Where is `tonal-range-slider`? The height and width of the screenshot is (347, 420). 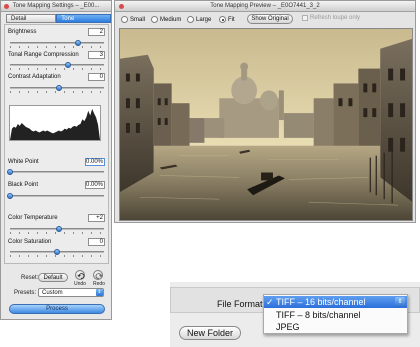
tonal-range-slider is located at coordinates (57, 65).